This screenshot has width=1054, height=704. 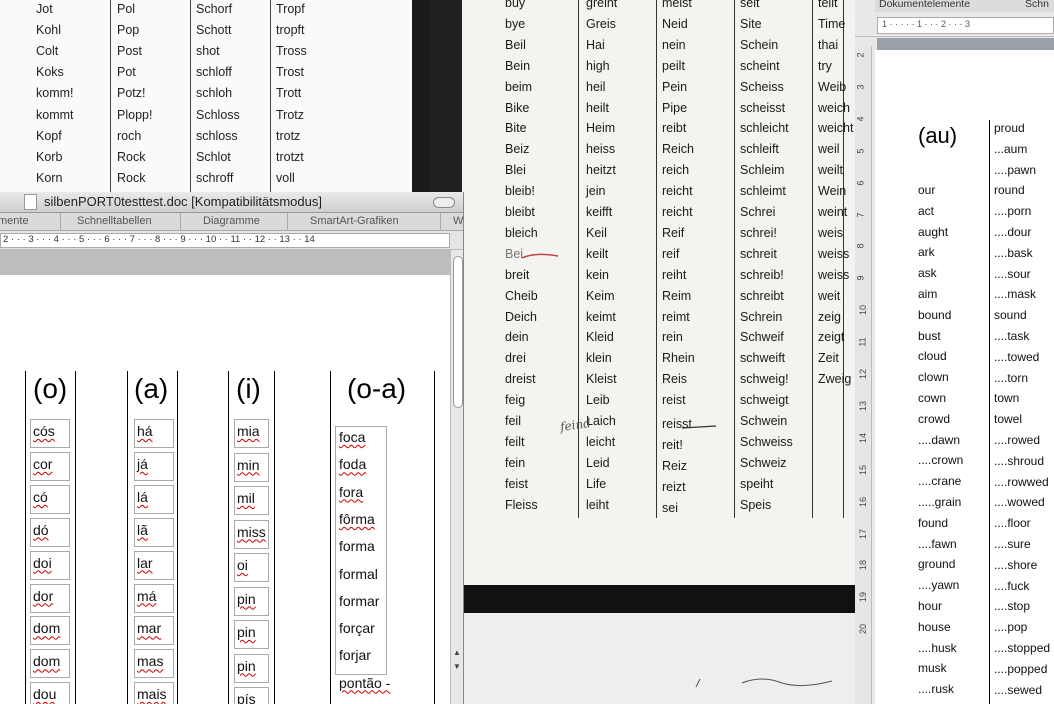 I want to click on horizontal-ruler: 1 · · · · · 1 · · · 2 · · · 3, so click(x=954, y=25).